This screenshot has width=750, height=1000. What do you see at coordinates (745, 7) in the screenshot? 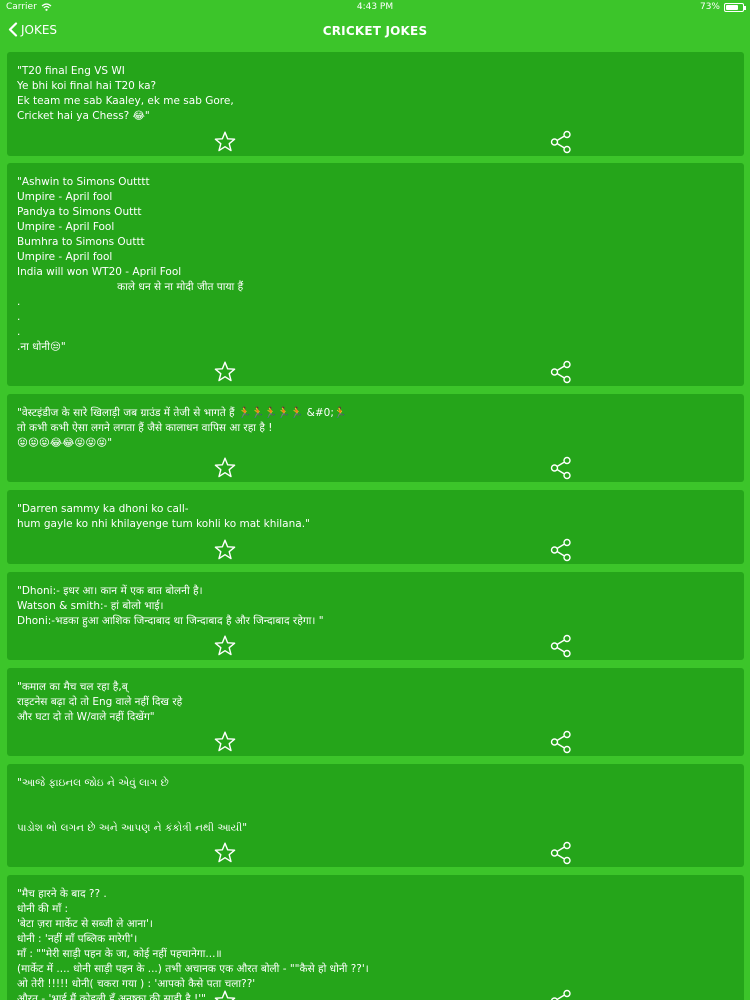
I see `battery-tip` at bounding box center [745, 7].